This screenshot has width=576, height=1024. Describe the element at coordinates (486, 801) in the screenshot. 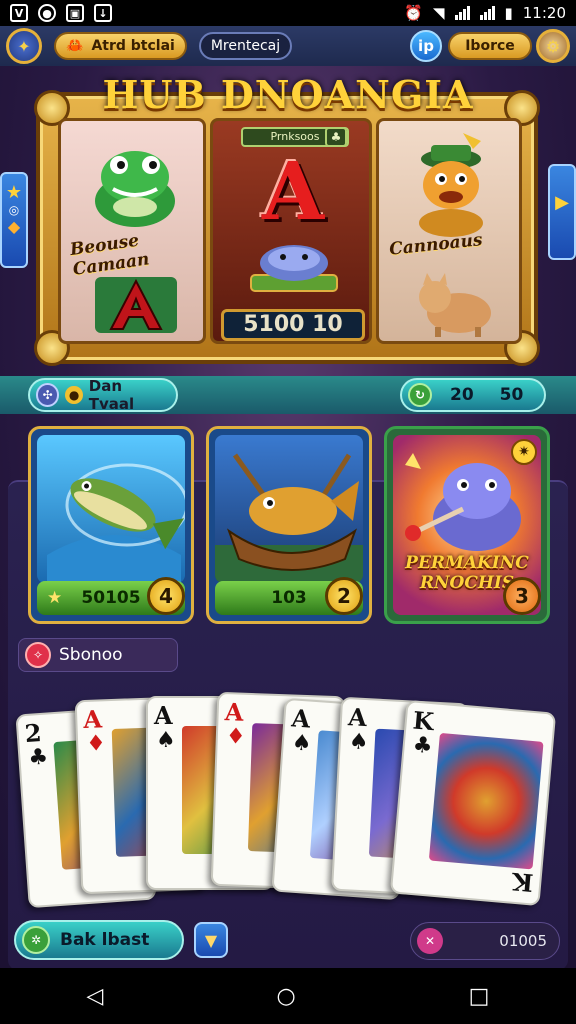

I see `card-face-art` at that location.